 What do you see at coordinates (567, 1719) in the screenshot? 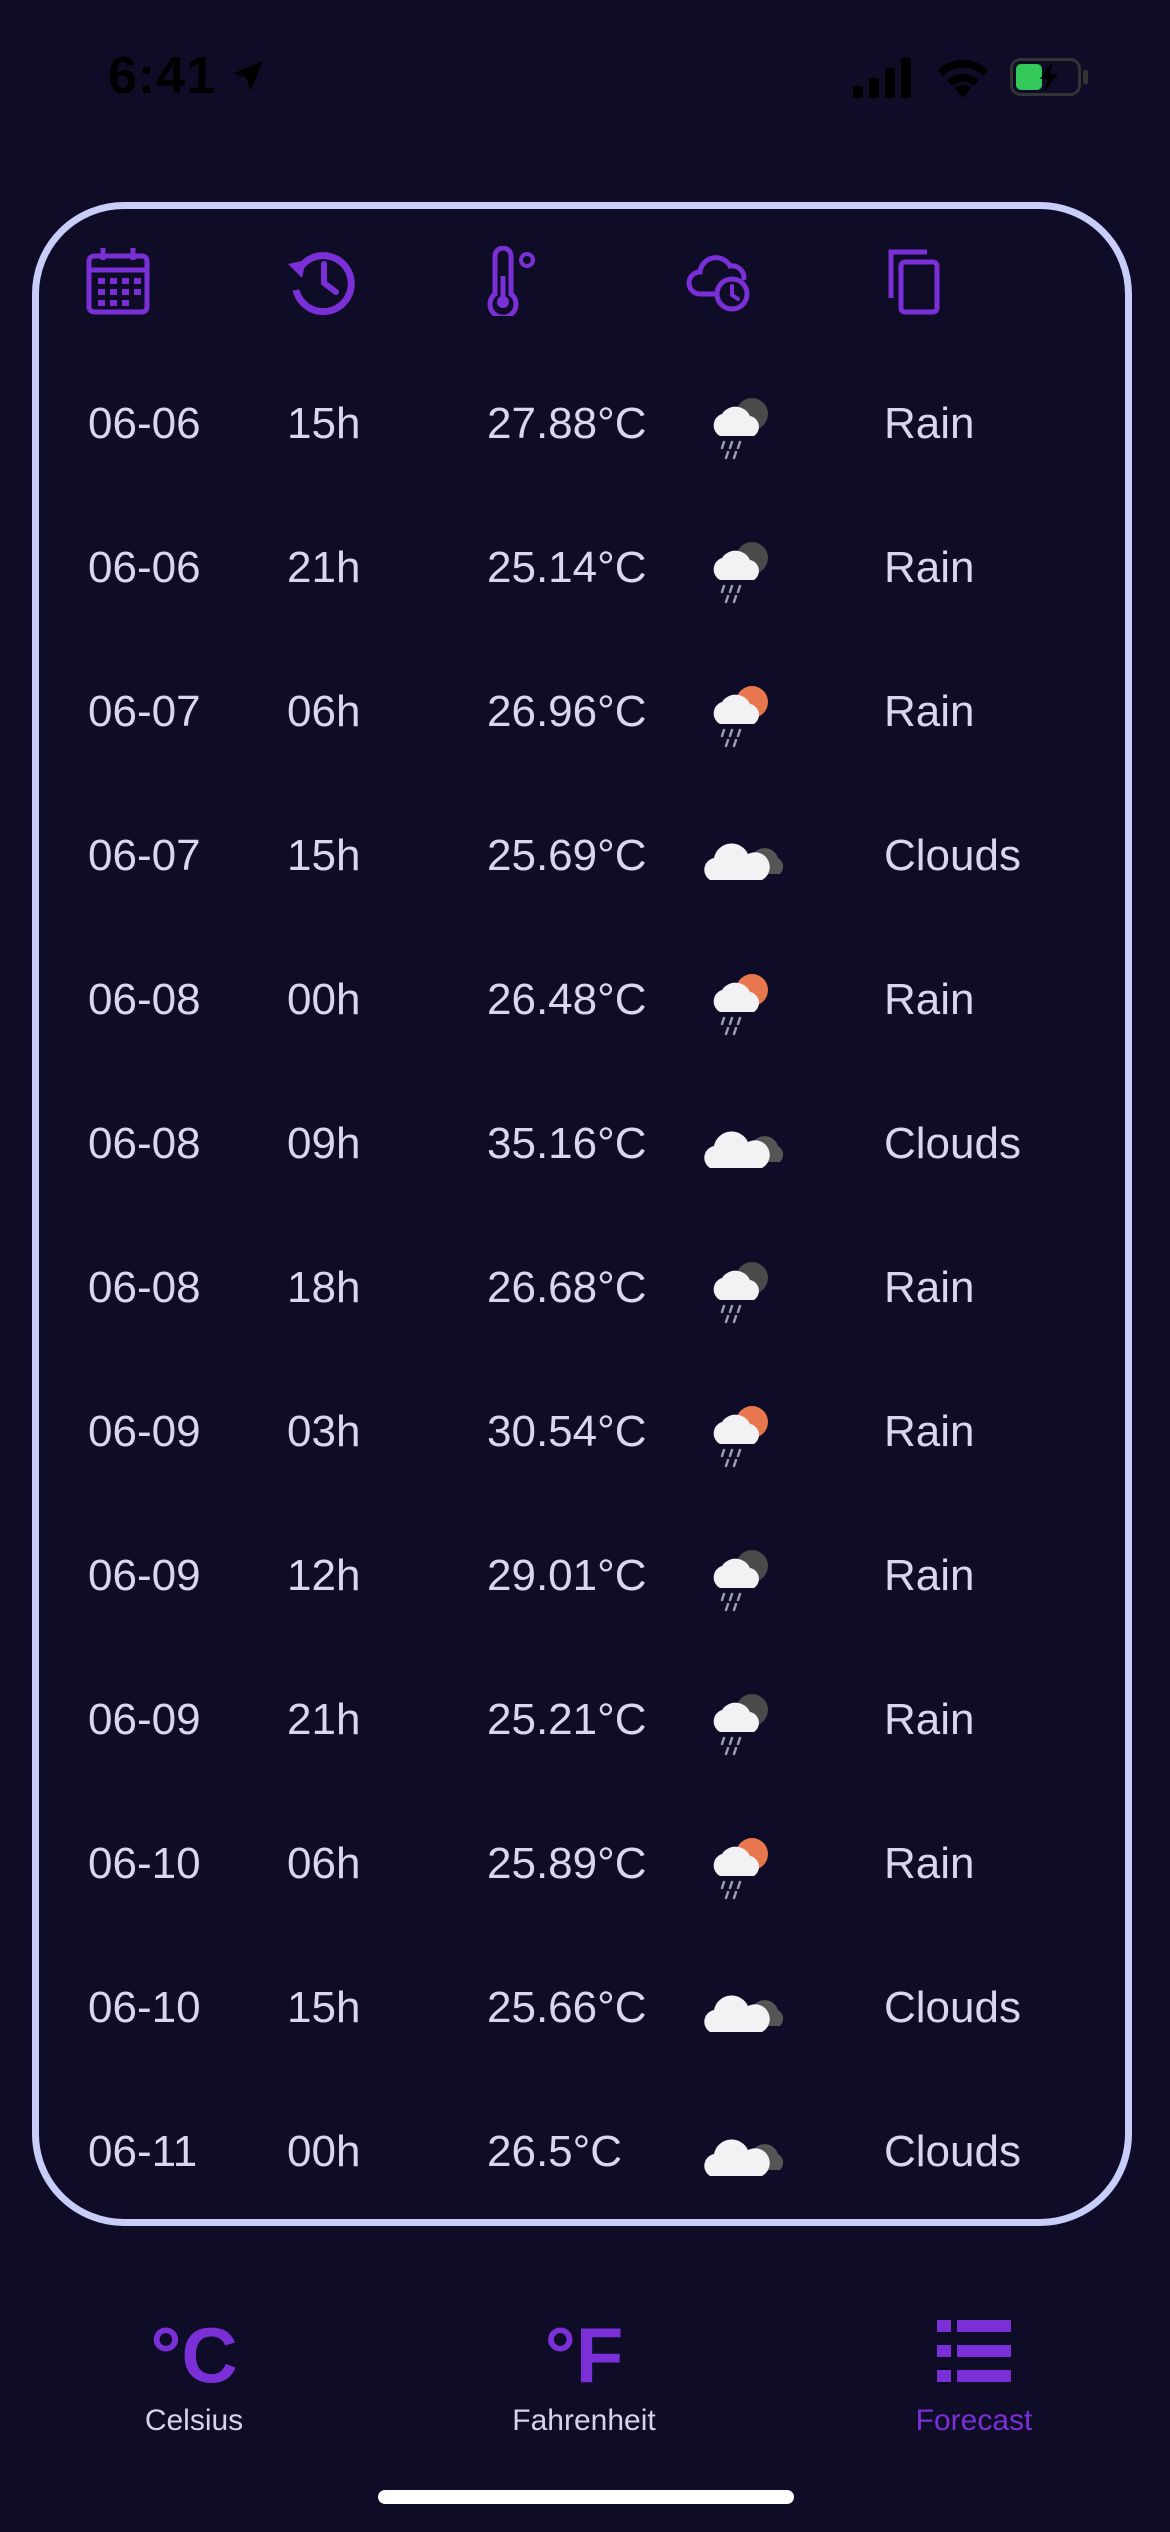
I see `forecast-temp: 25.21°C` at bounding box center [567, 1719].